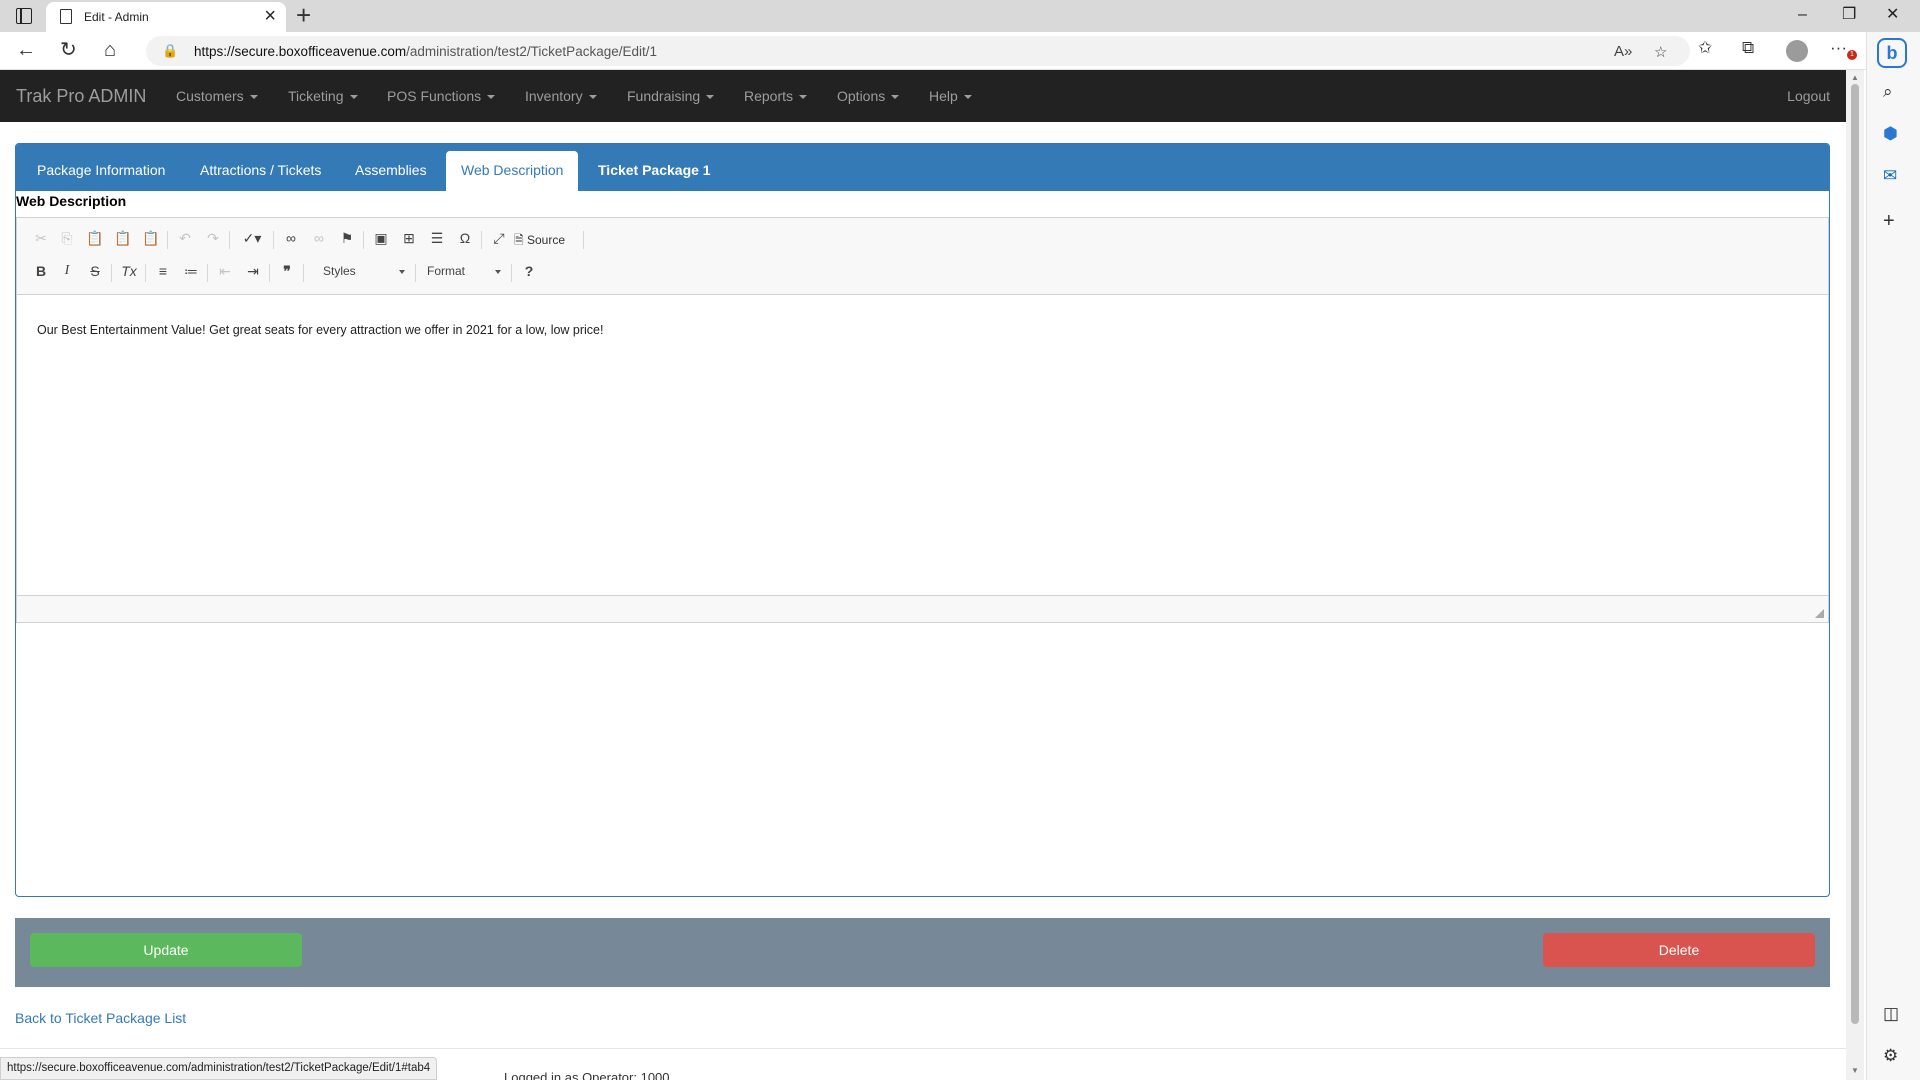 The height and width of the screenshot is (1080, 1920). Describe the element at coordinates (252, 238) in the screenshot. I see `spellcheck-icon: ✓▾` at that location.